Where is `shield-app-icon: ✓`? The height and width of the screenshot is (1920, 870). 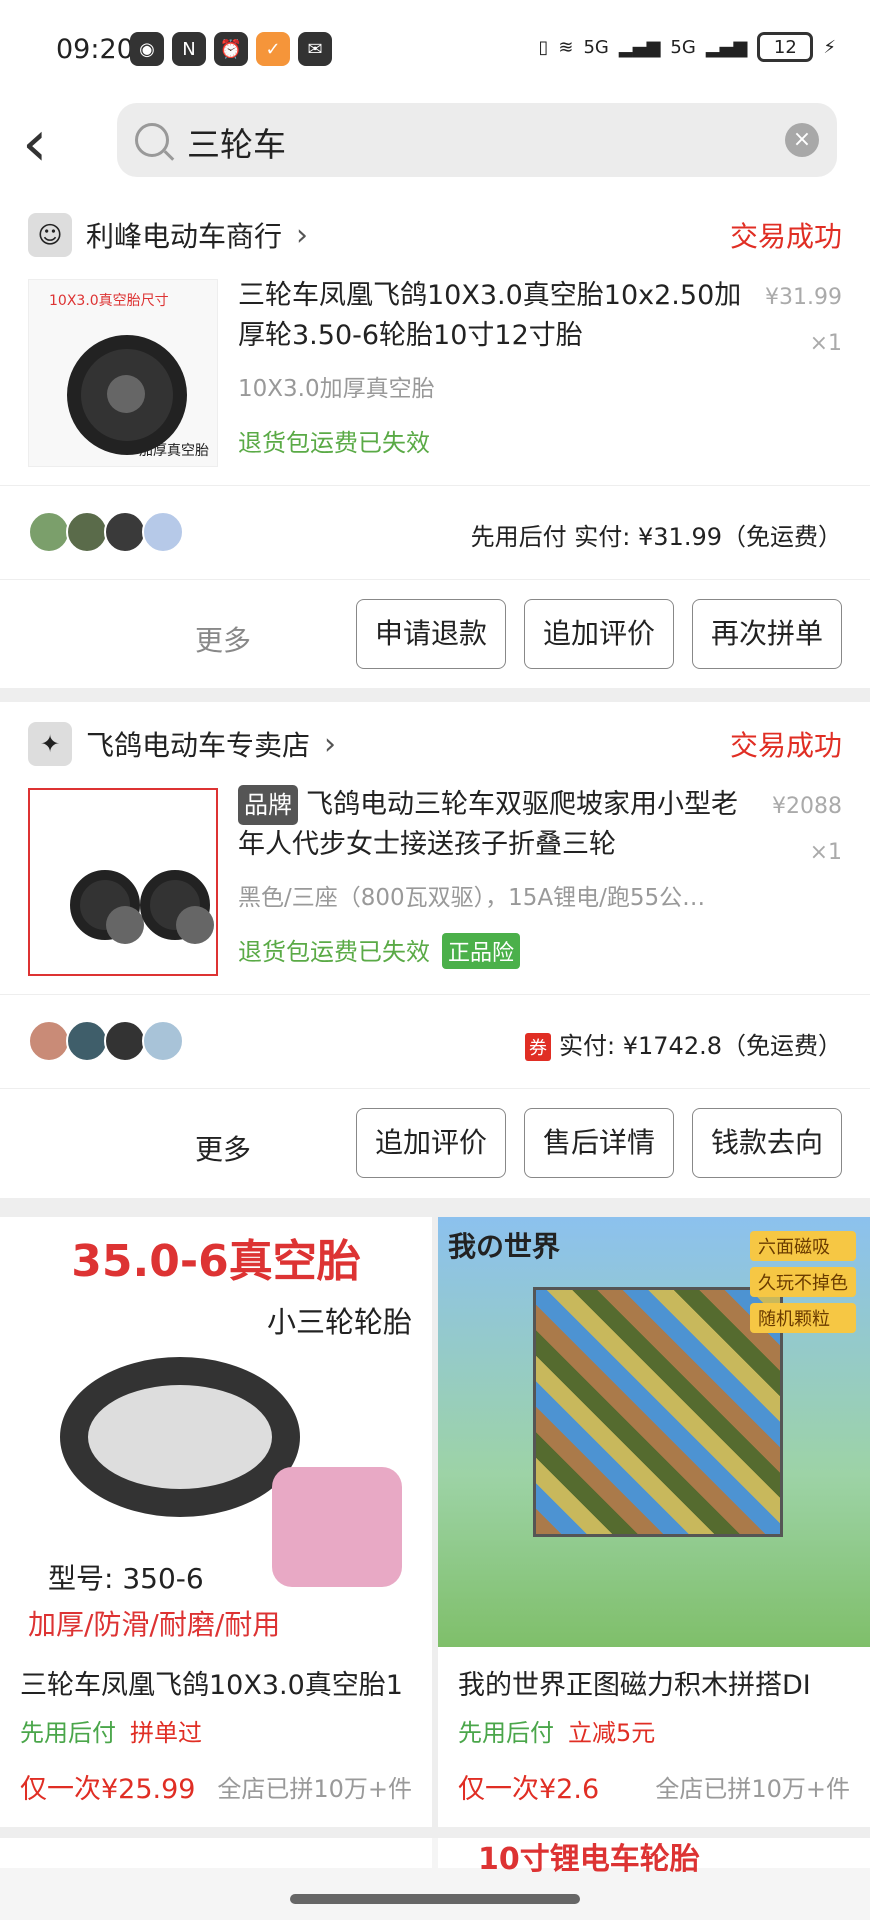
shield-app-icon: ✓ is located at coordinates (273, 49).